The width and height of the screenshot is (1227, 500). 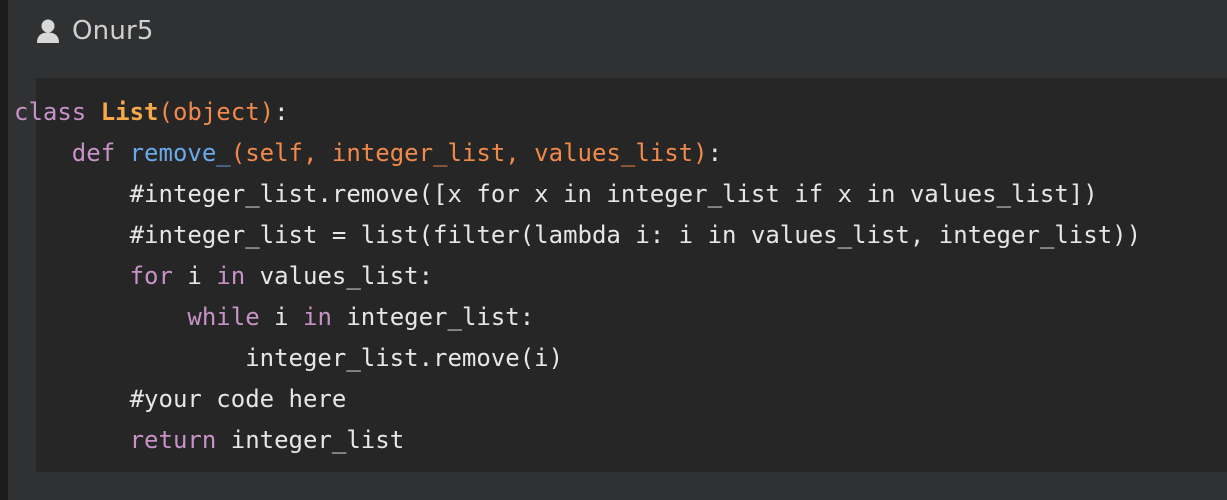 I want to click on code-token: integer_list.remove(i), so click(x=289, y=358).